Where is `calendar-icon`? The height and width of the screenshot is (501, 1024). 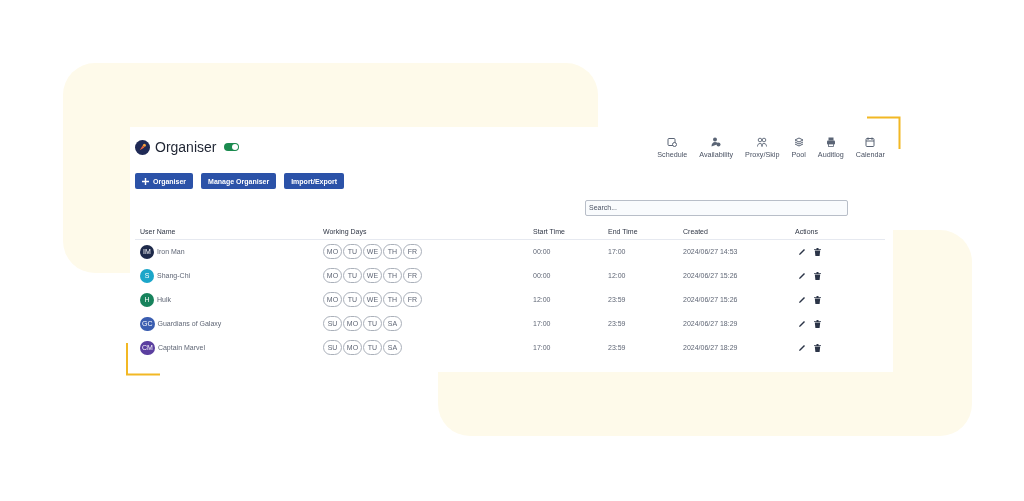 calendar-icon is located at coordinates (870, 142).